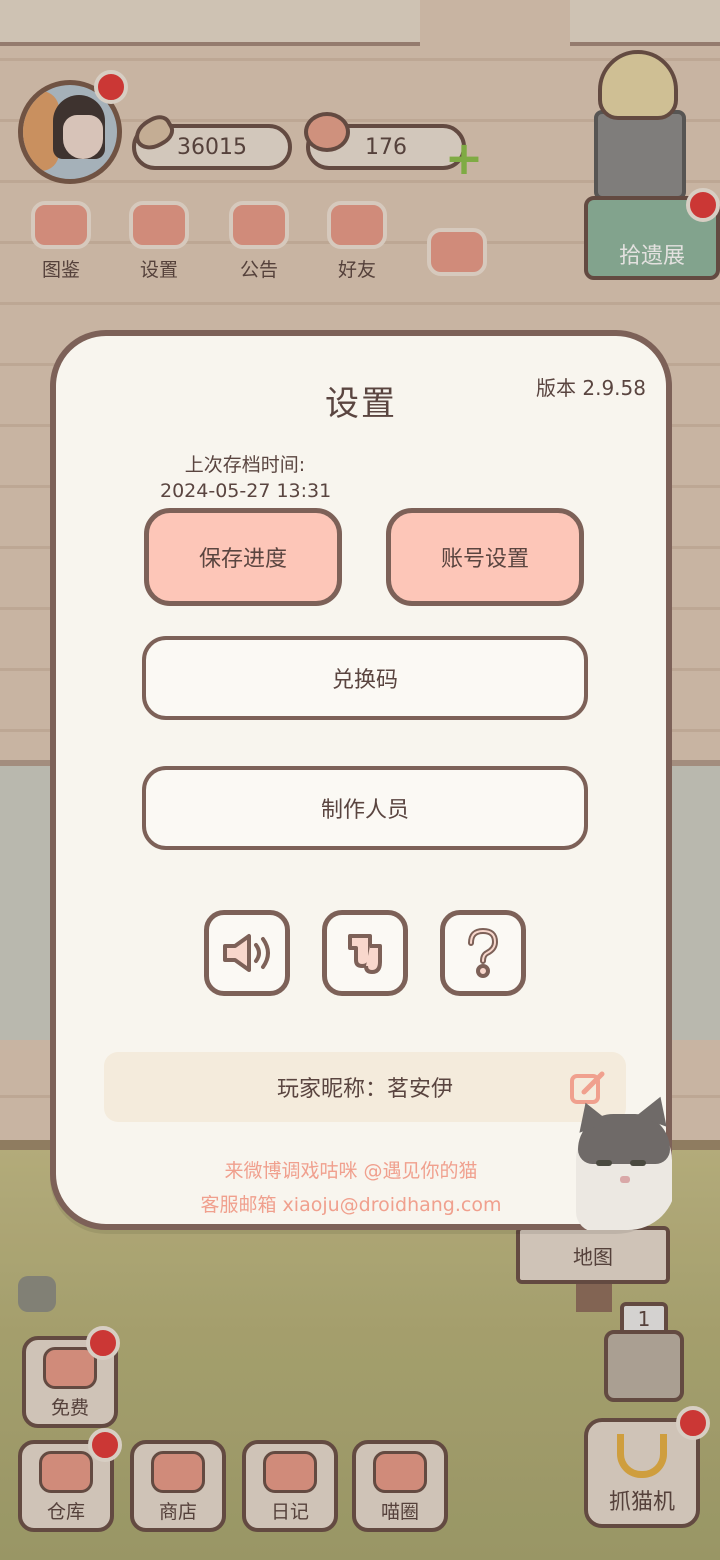 This screenshot has height=1560, width=720. Describe the element at coordinates (591, 388) in the screenshot. I see `version-label: 版本 2.9.58` at that location.